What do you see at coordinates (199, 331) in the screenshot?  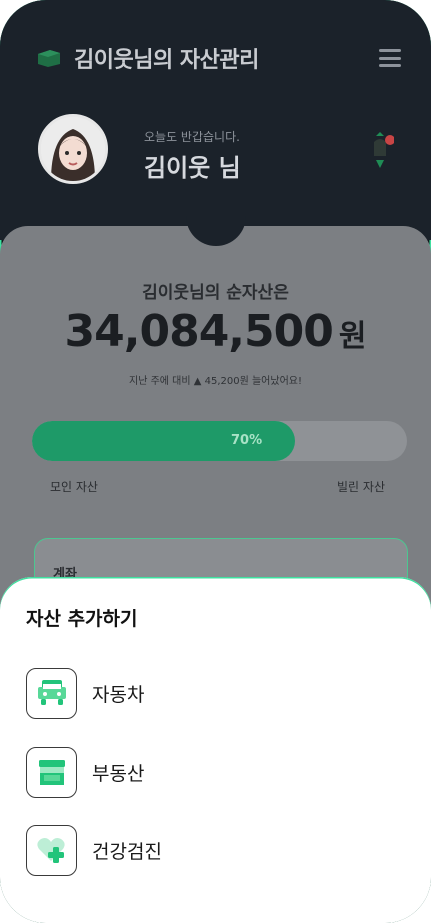 I see `net-worth-value: 34,084,500` at bounding box center [199, 331].